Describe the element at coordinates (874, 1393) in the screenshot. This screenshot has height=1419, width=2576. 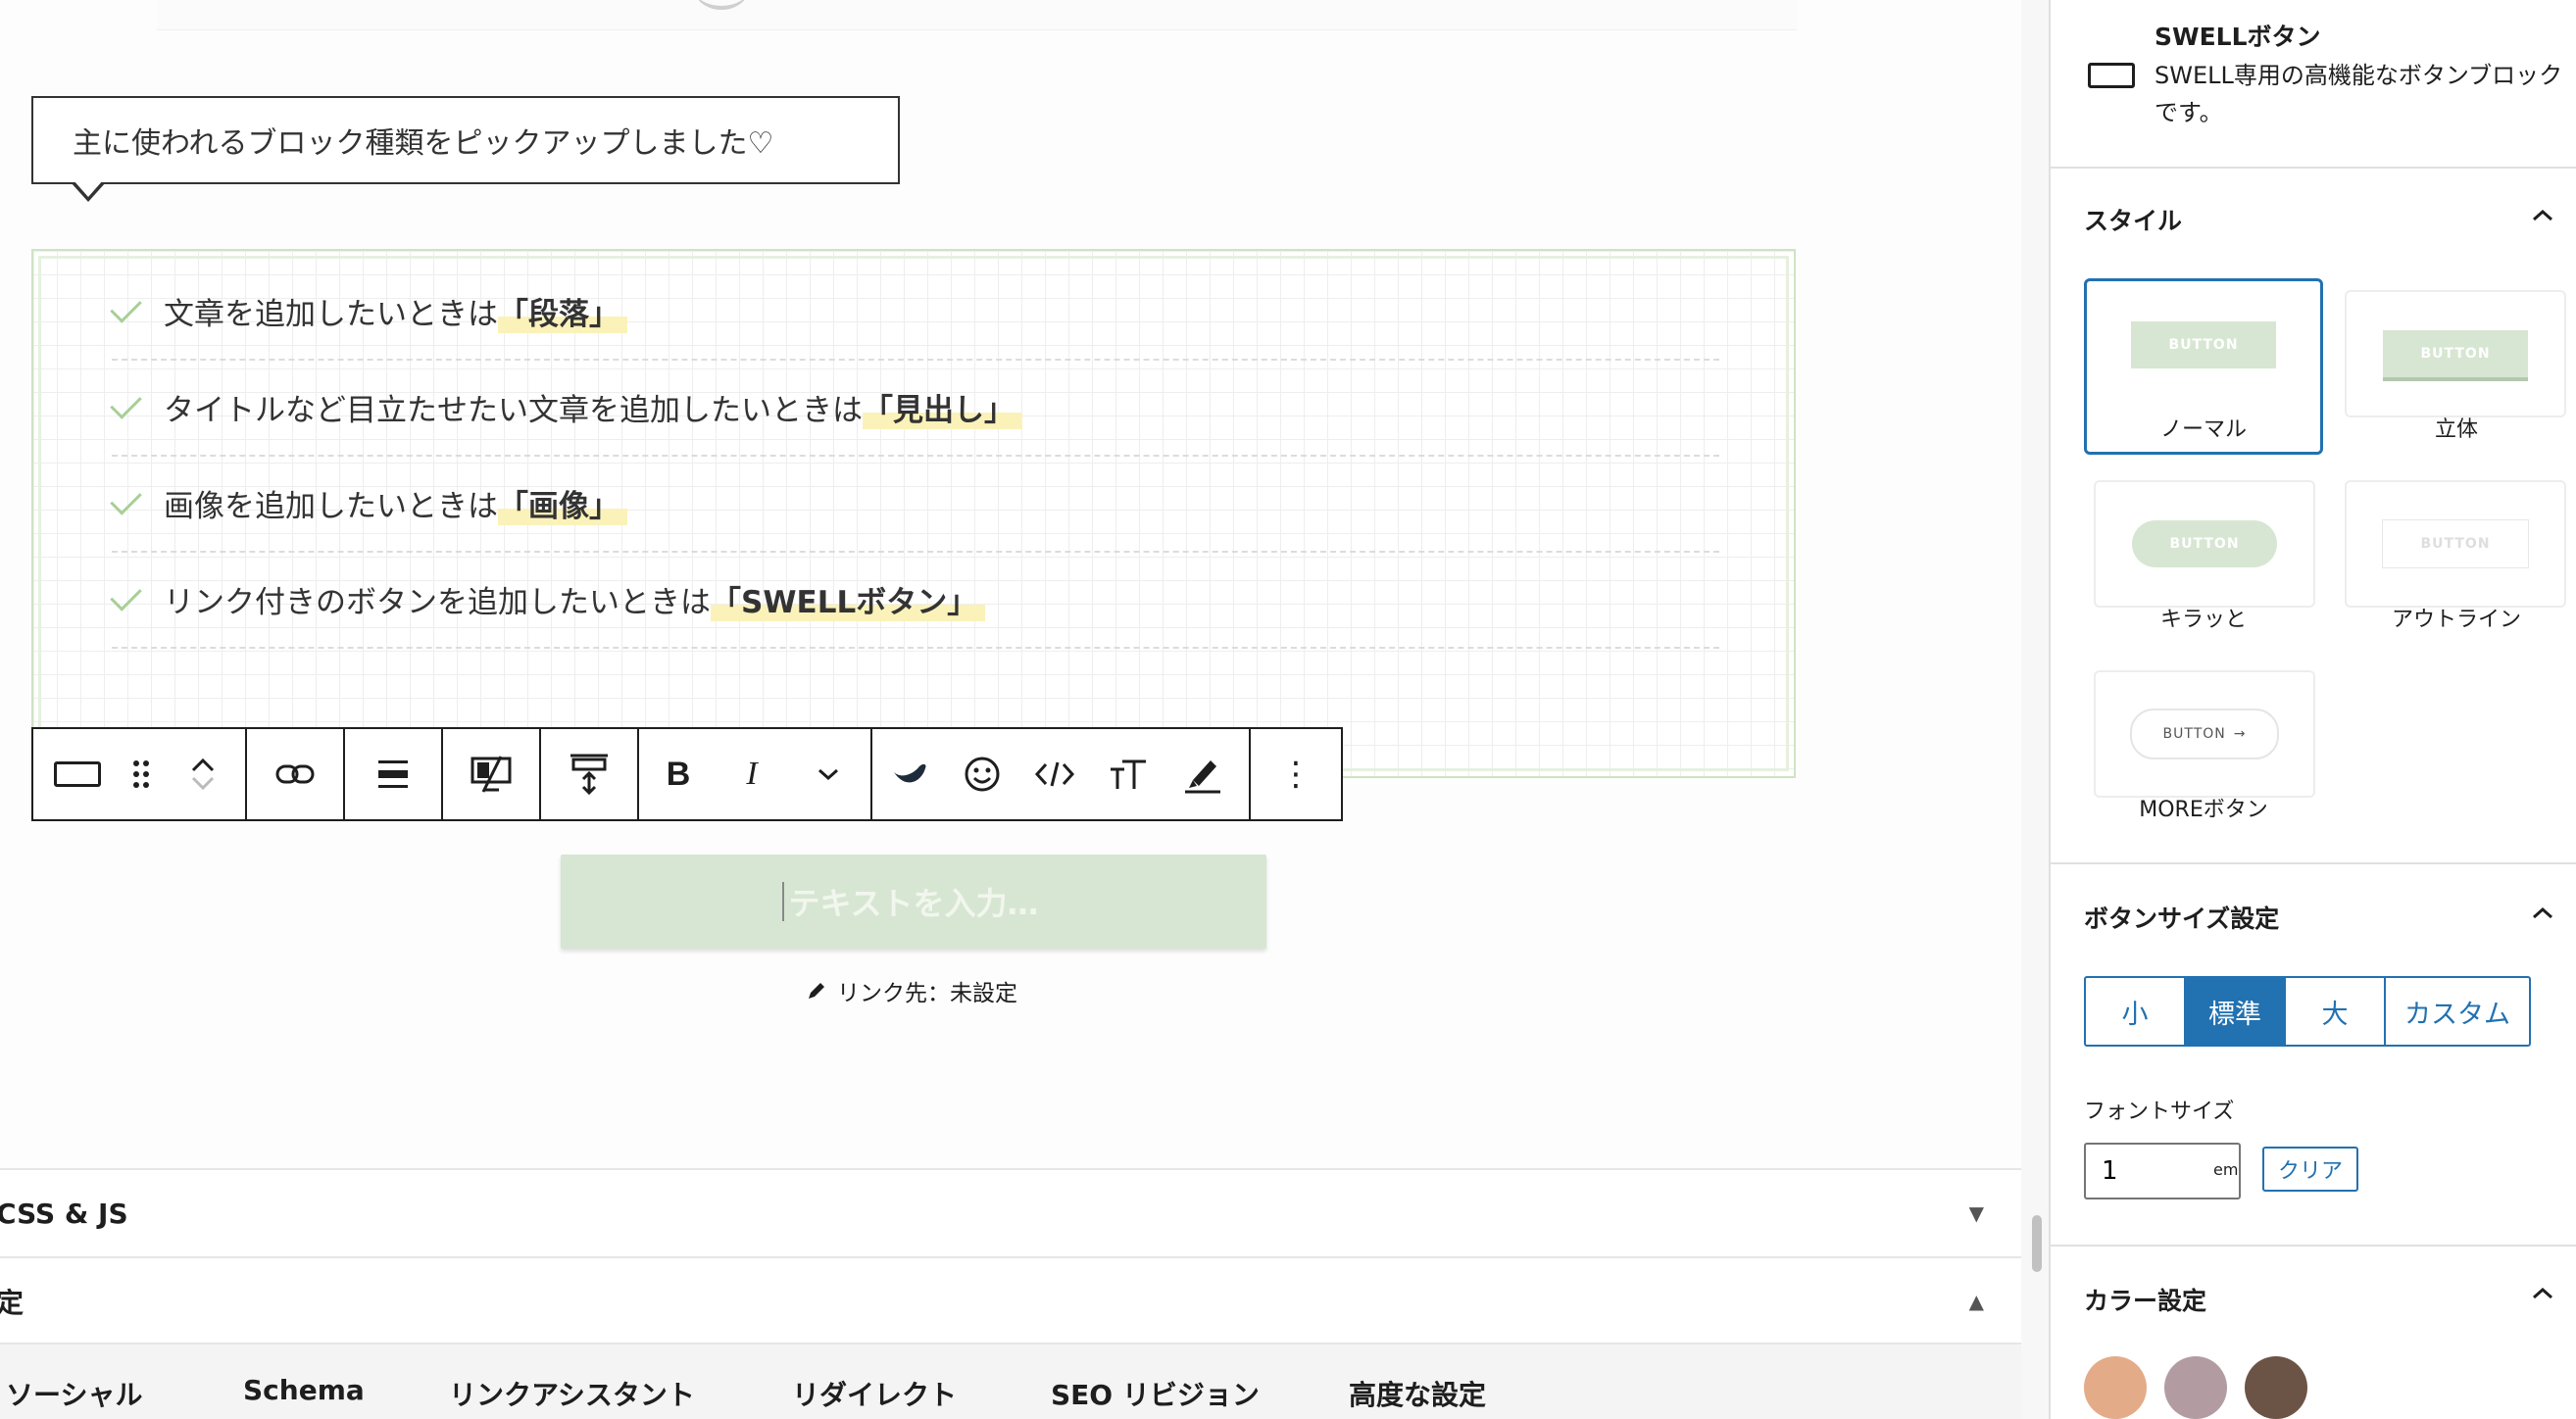
I see `tab-redirect: リダイレクト` at that location.